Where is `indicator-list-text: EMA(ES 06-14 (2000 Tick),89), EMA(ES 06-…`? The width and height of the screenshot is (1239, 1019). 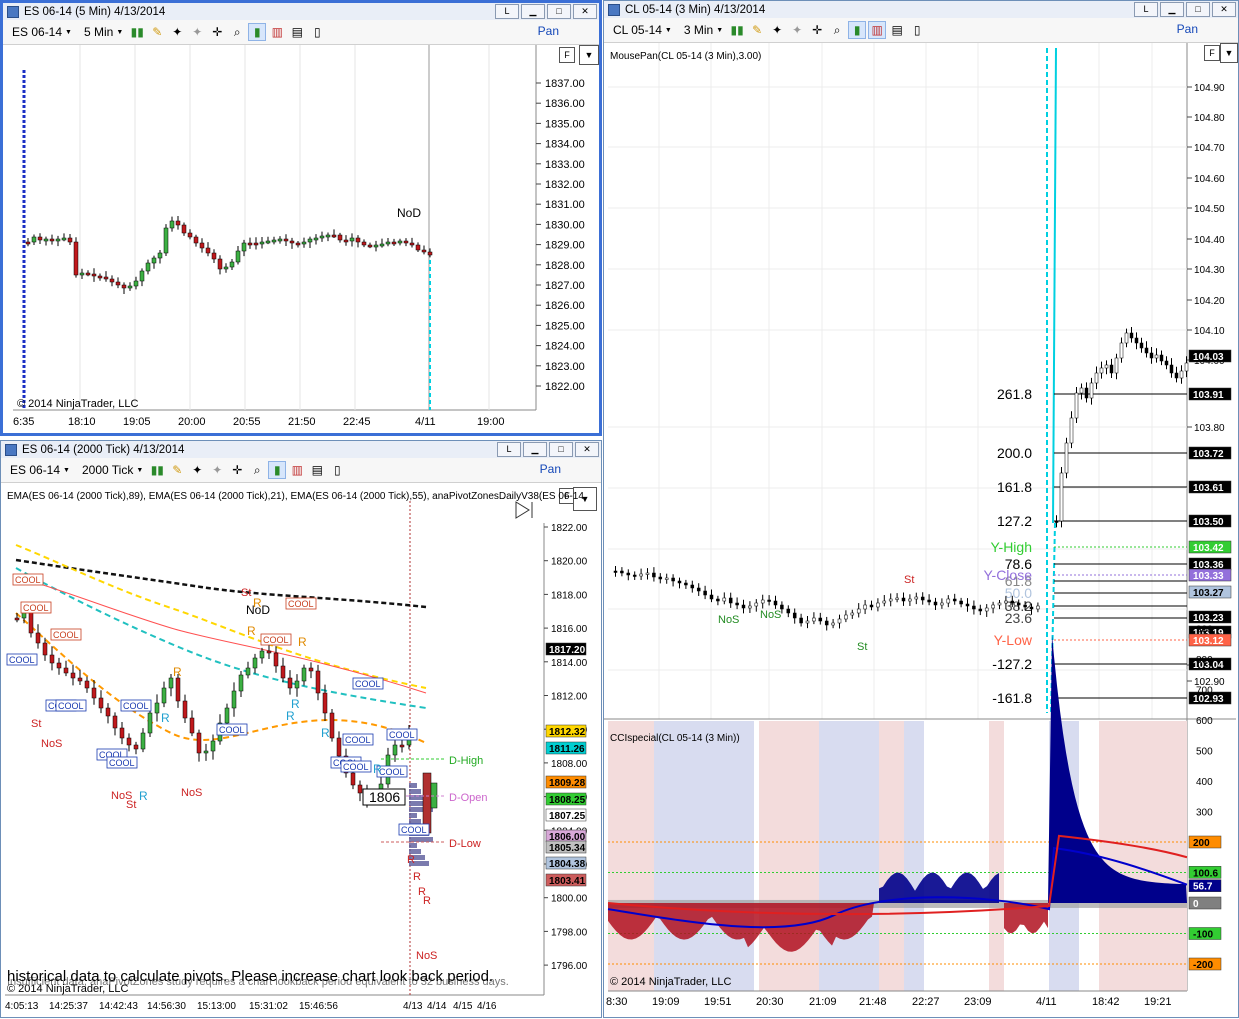
indicator-list-text: EMA(ES 06-14 (2000 Tick),89), EMA(ES 06-… is located at coordinates (295, 496).